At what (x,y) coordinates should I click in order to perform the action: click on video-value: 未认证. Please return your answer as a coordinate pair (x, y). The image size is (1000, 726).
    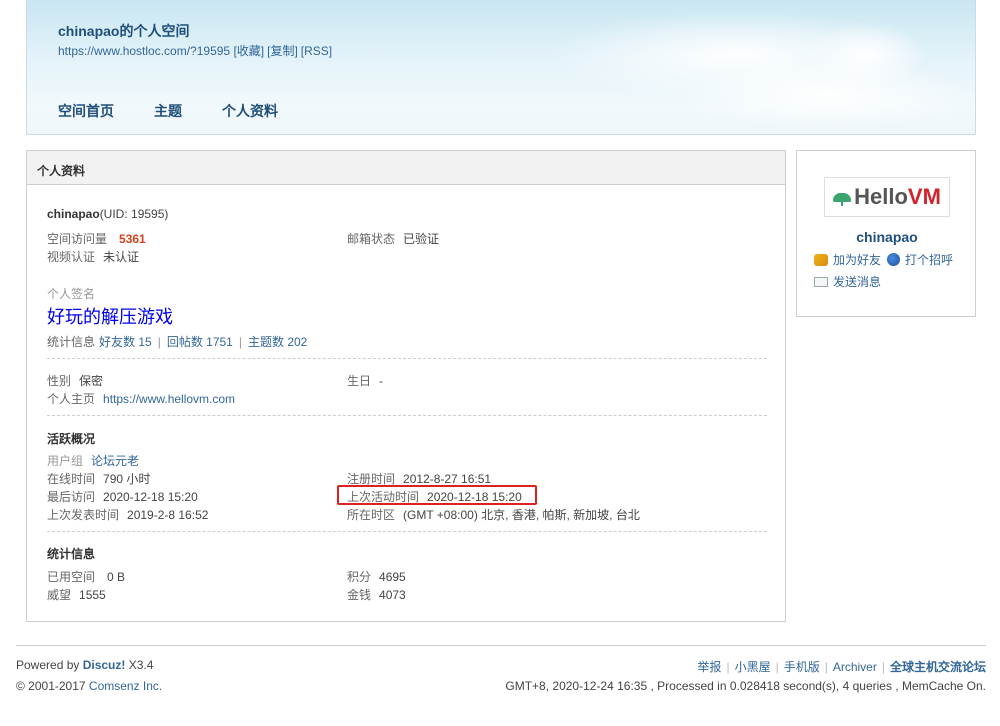
    Looking at the image, I should click on (121, 257).